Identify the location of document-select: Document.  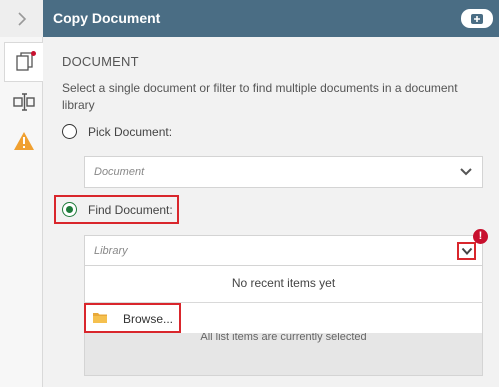
(283, 172).